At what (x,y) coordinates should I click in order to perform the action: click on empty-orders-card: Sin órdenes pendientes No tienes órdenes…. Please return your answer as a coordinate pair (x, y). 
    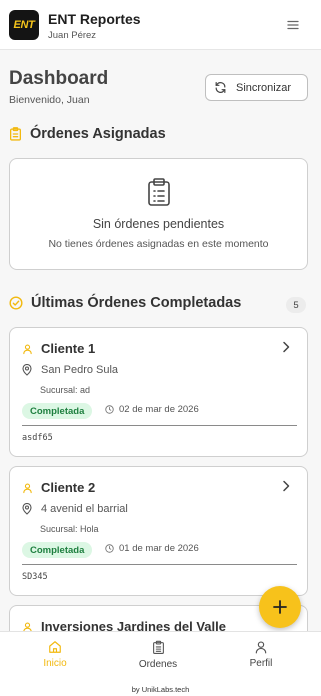
    Looking at the image, I should click on (158, 214).